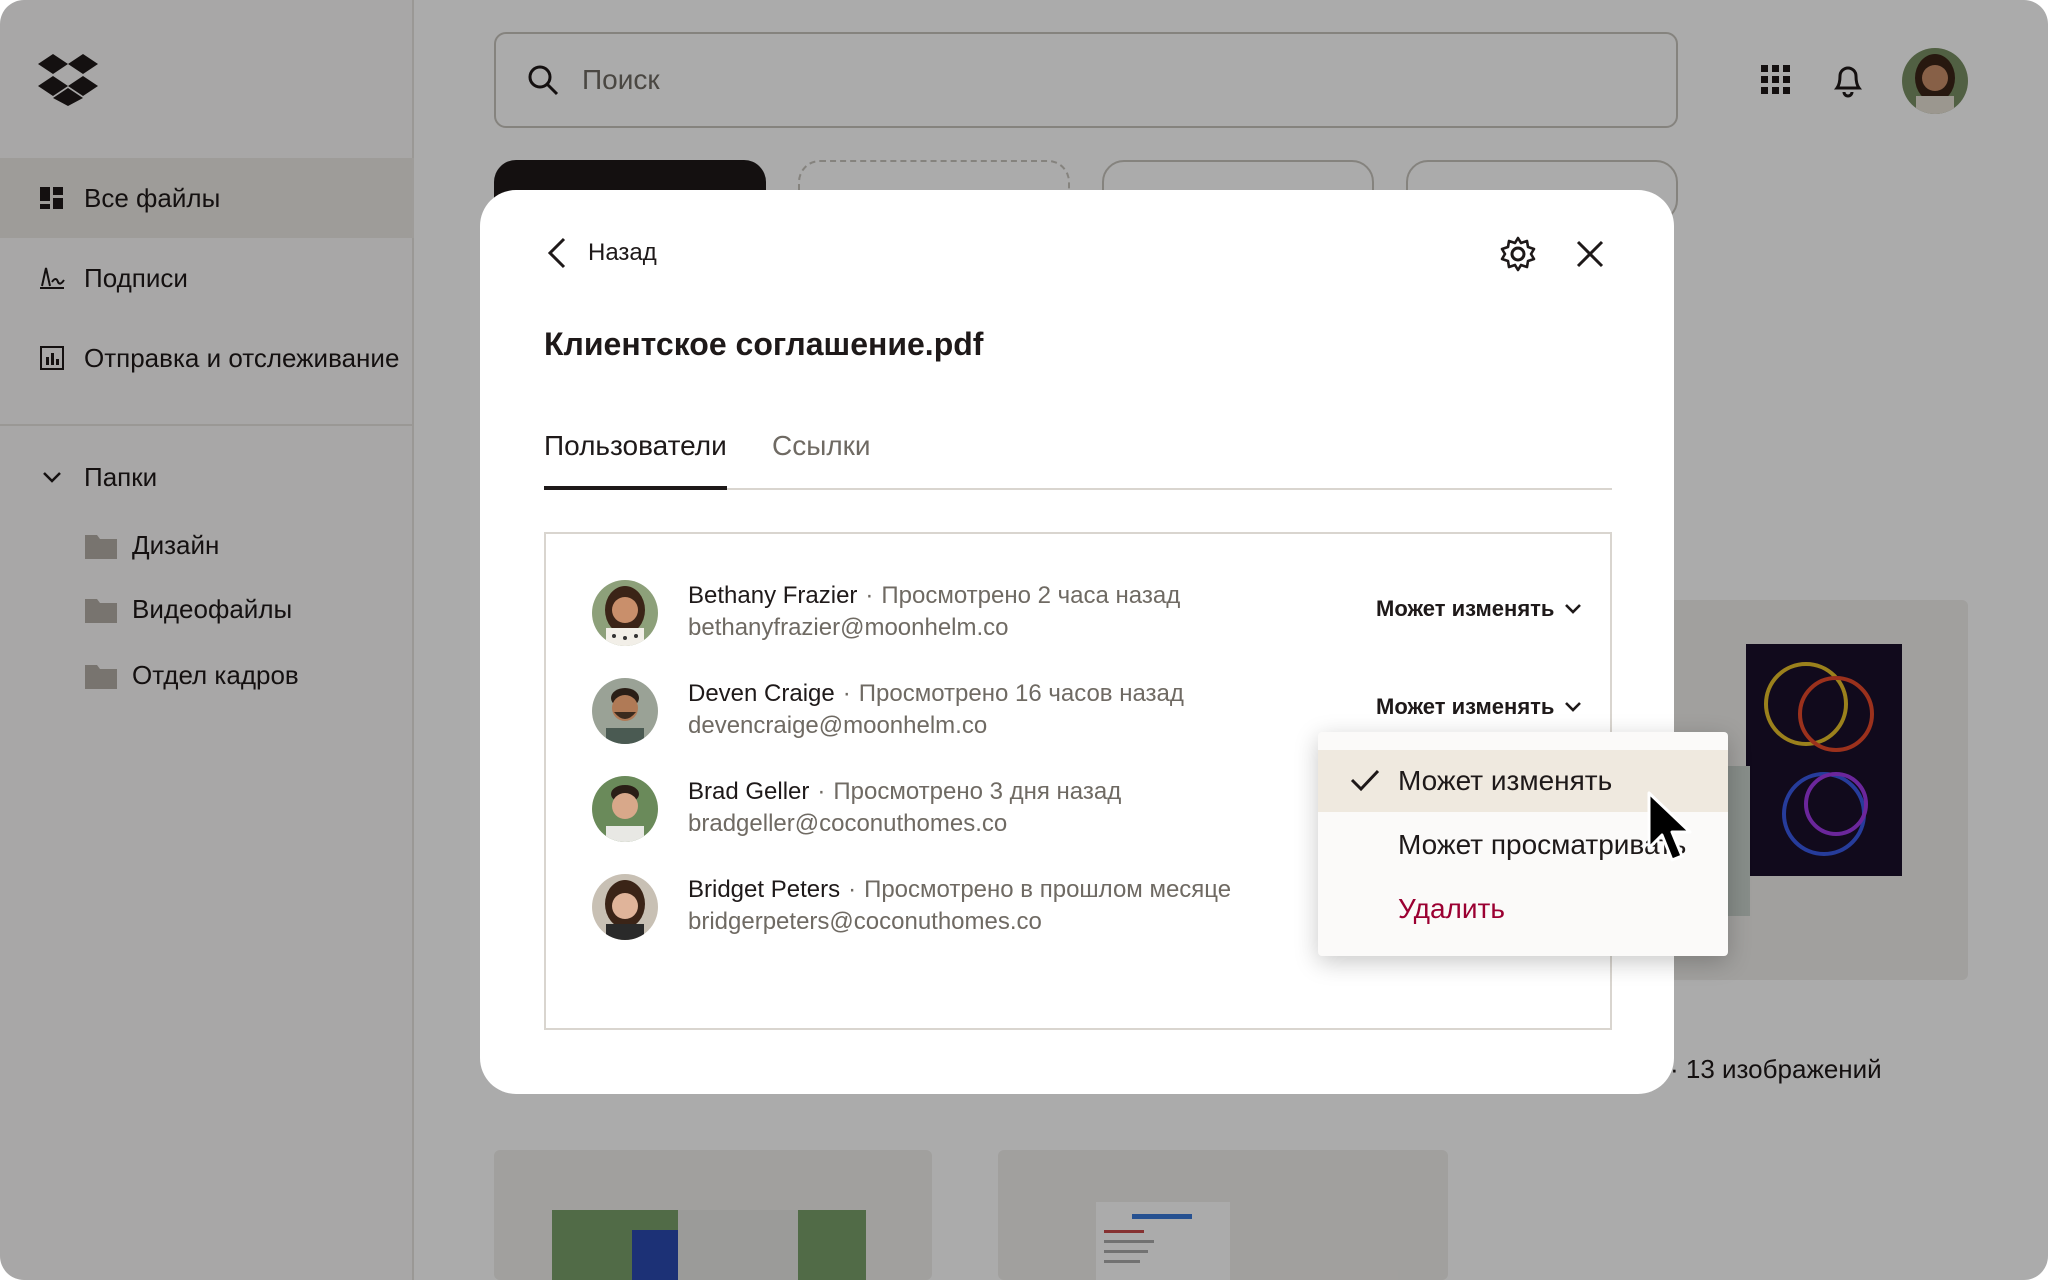  Describe the element at coordinates (1451, 908) in the screenshot. I see `menu-item-label: Удалить` at that location.